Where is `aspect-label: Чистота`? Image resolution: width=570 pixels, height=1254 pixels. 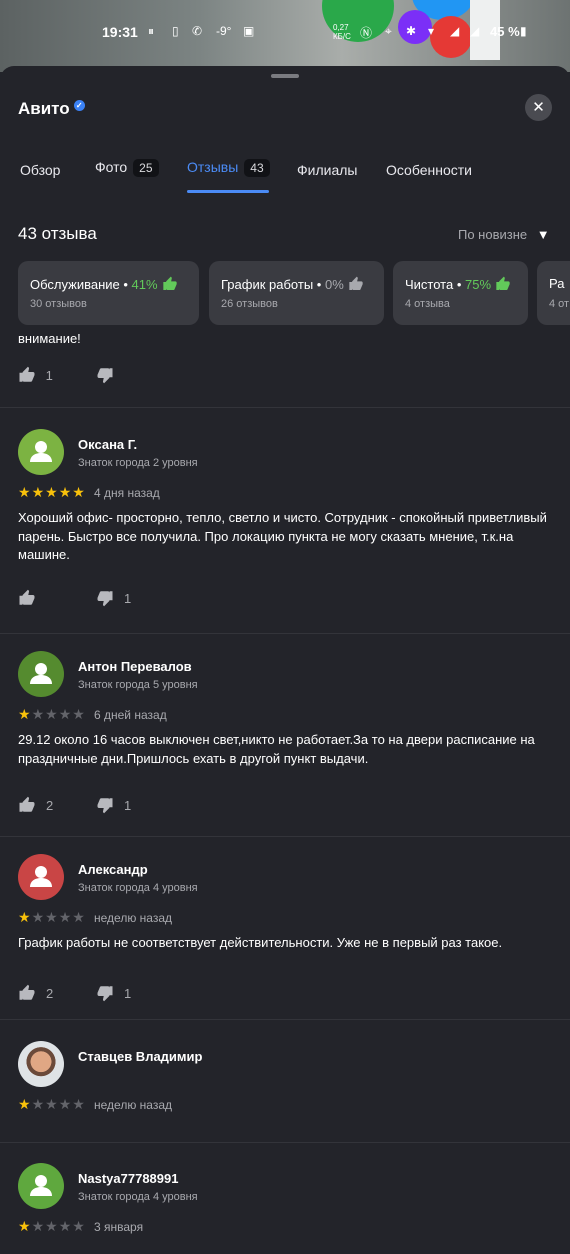 aspect-label: Чистота is located at coordinates (429, 284).